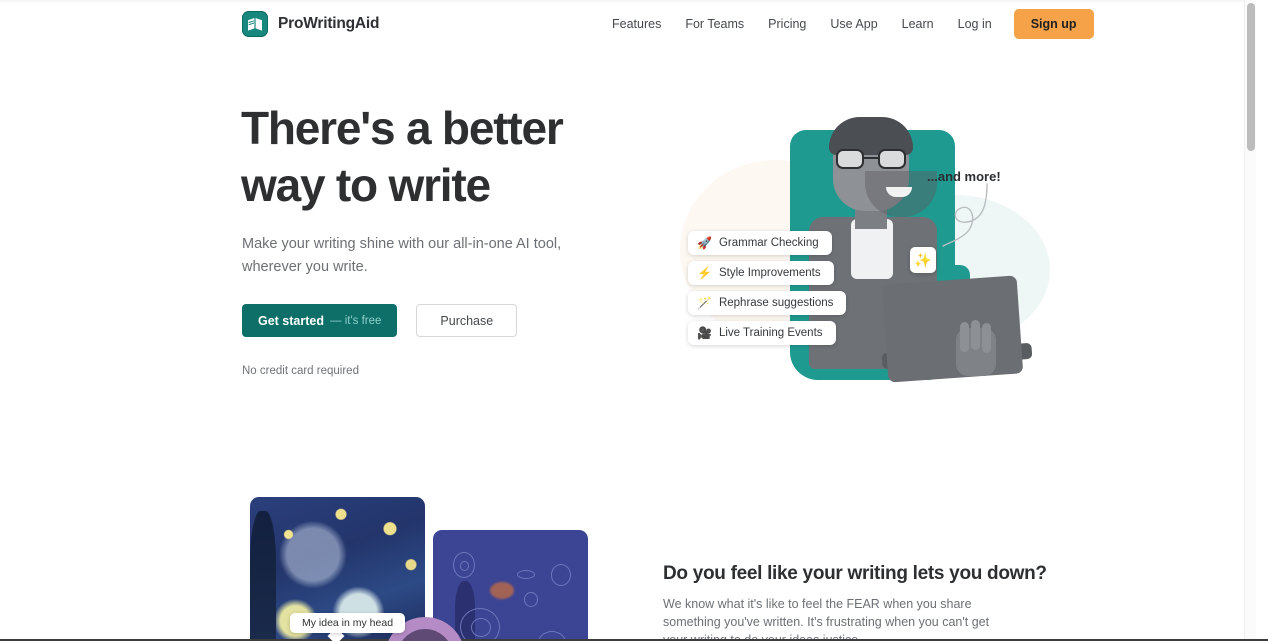 Image resolution: width=1268 pixels, height=641 pixels. I want to click on laptop, so click(952, 329).